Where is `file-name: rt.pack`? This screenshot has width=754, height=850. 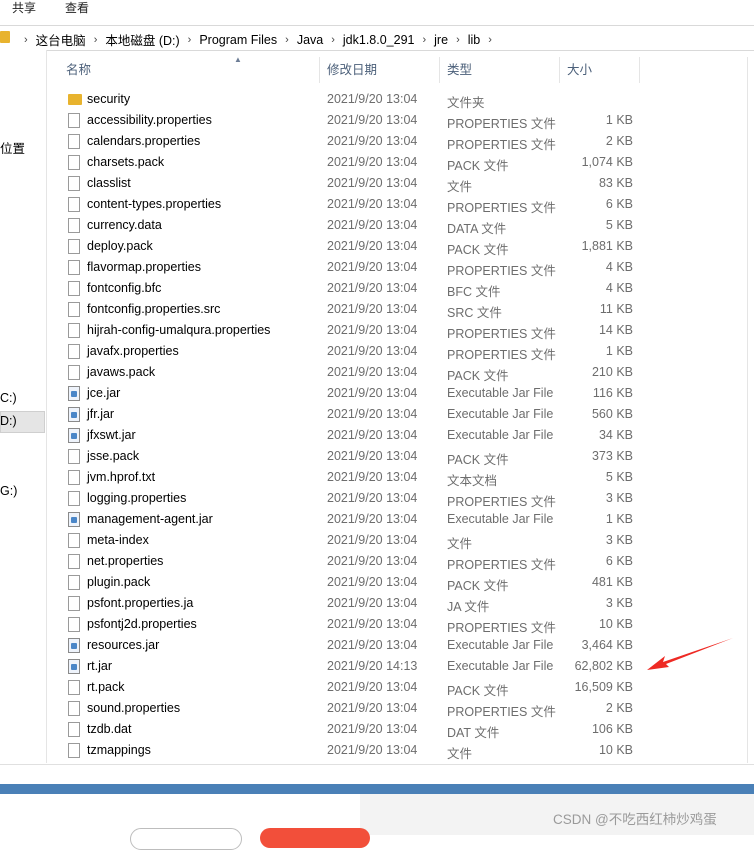 file-name: rt.pack is located at coordinates (106, 687).